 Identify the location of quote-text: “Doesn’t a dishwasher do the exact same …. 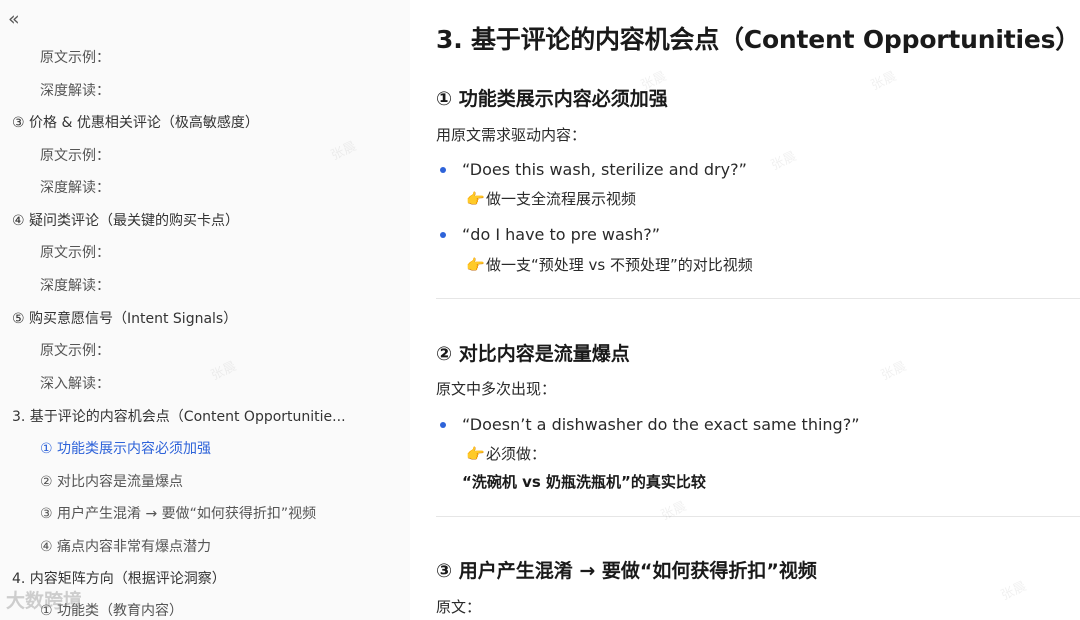
(661, 424).